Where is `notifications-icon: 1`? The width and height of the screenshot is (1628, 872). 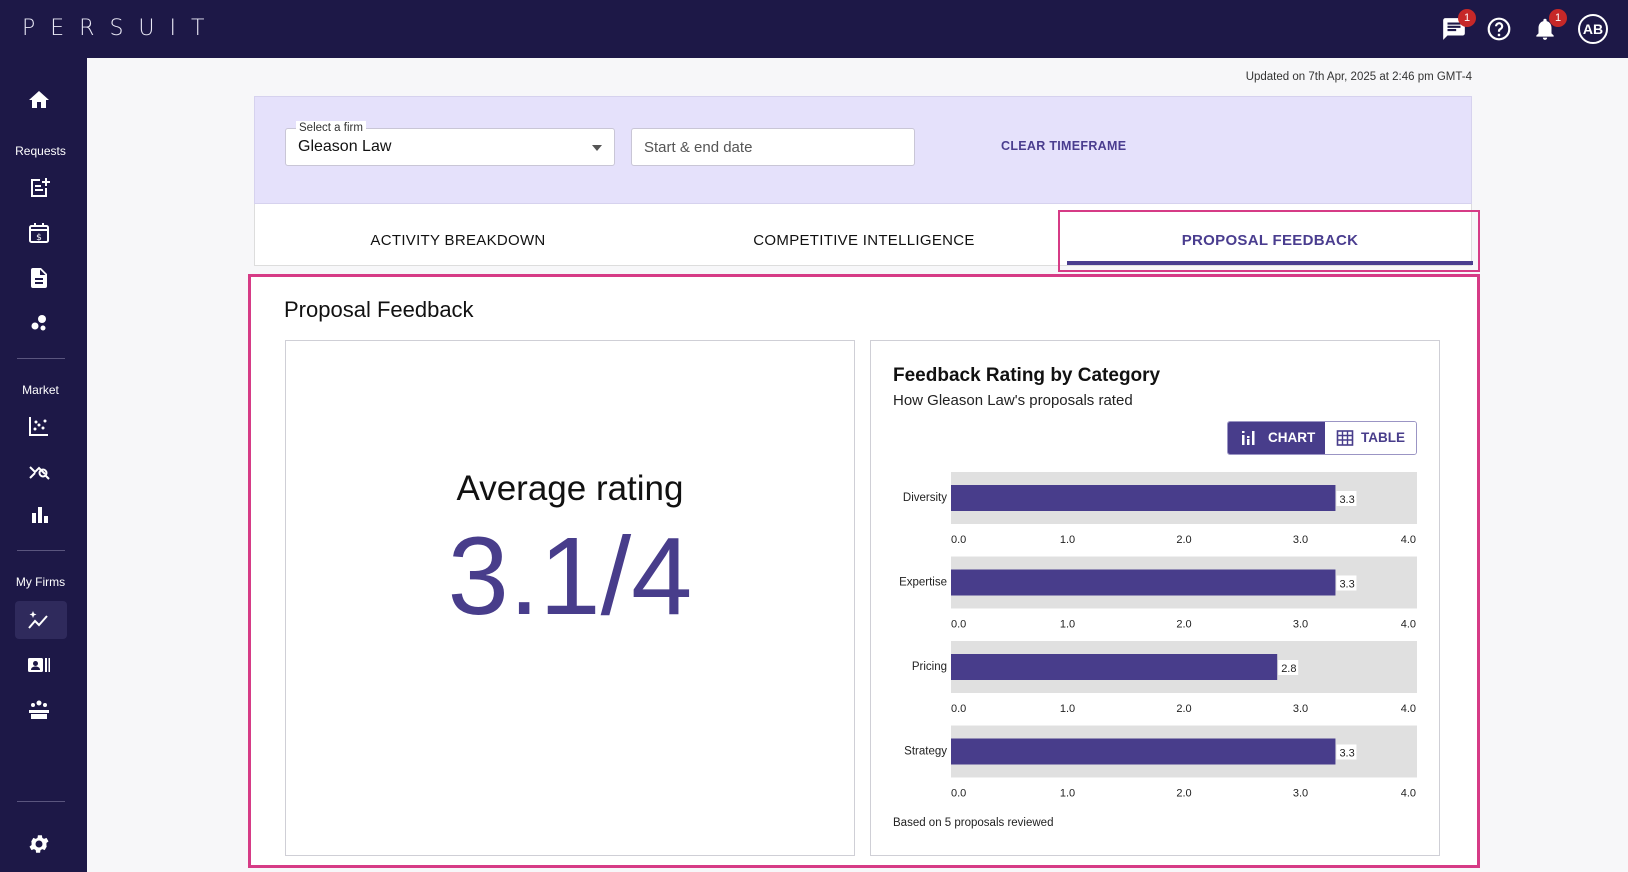 notifications-icon: 1 is located at coordinates (1549, 25).